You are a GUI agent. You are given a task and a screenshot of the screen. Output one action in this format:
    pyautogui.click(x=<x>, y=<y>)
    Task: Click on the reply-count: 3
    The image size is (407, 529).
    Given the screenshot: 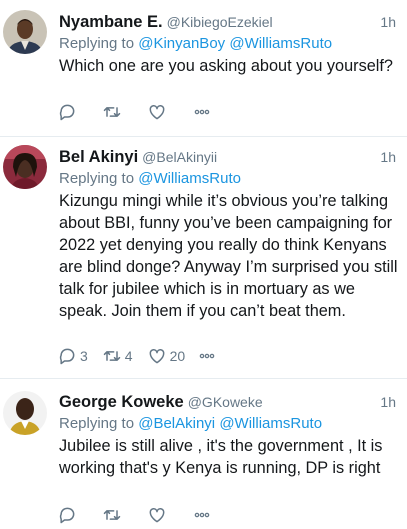 What is the action you would take?
    pyautogui.click(x=84, y=356)
    